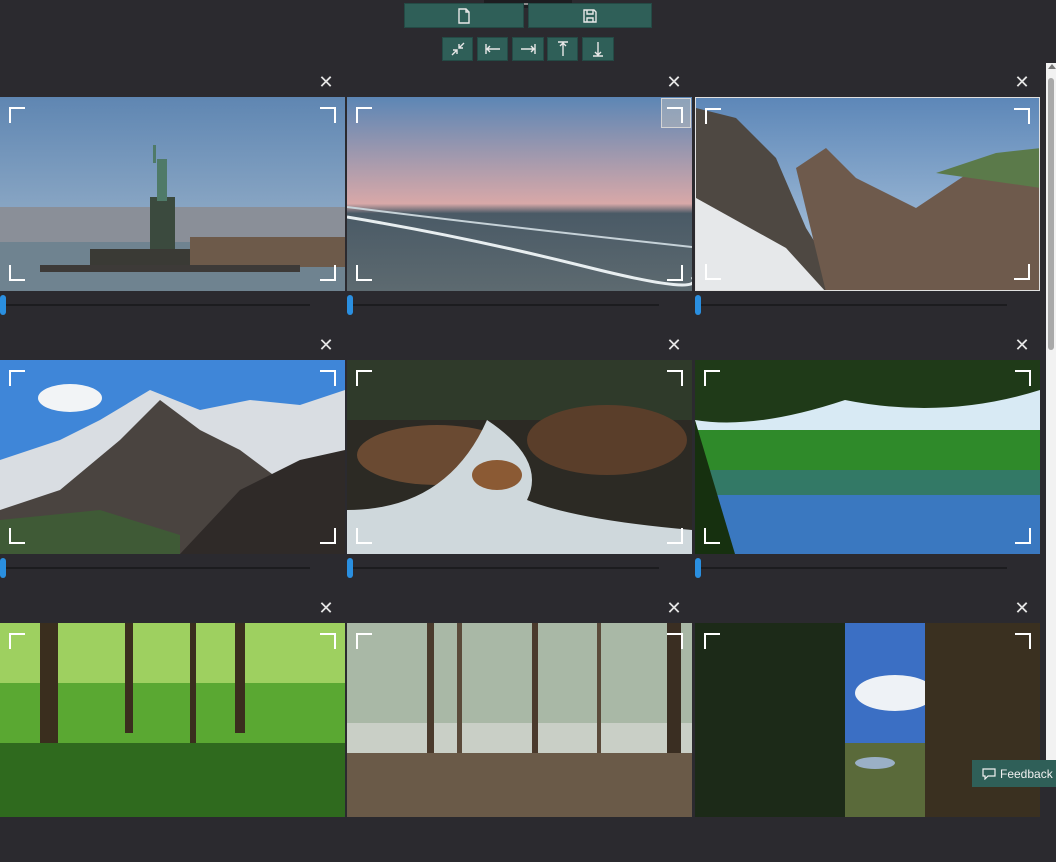 The image size is (1056, 862). I want to click on fit-shrink-button, so click(457, 49).